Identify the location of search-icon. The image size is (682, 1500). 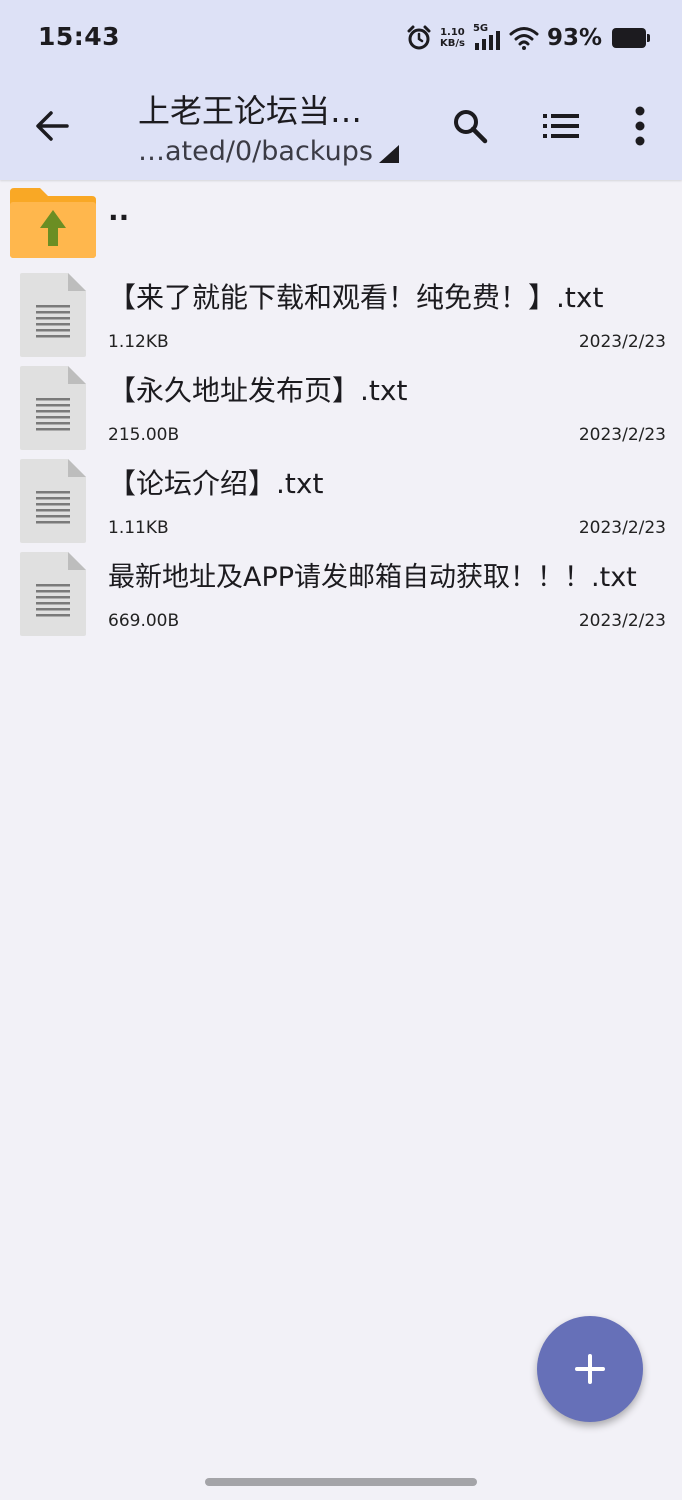
(471, 127).